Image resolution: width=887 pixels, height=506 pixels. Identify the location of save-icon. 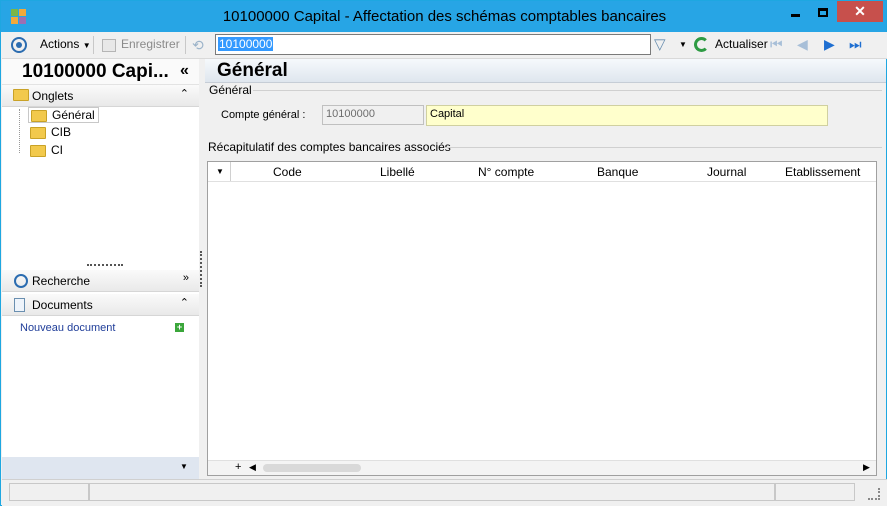
(109, 45).